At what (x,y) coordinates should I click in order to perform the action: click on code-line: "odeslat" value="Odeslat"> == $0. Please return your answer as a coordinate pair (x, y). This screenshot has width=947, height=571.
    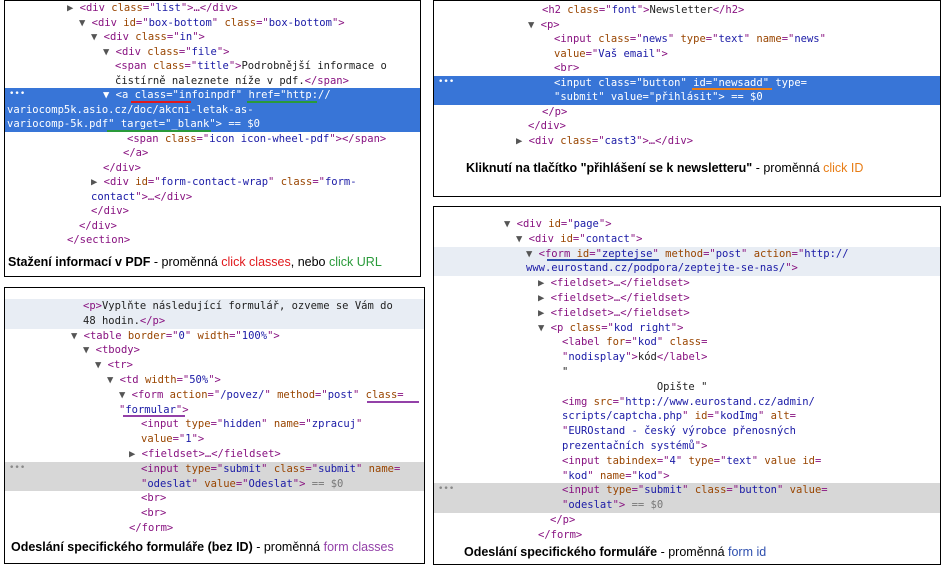
    Looking at the image, I should click on (242, 484).